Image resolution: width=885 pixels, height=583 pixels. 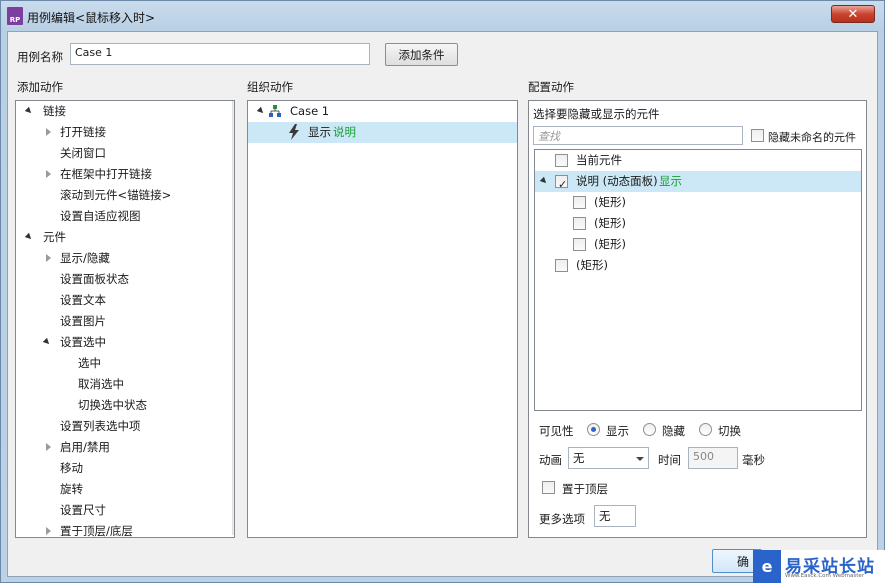 I want to click on scrollbar-thumb, so click(x=234, y=216).